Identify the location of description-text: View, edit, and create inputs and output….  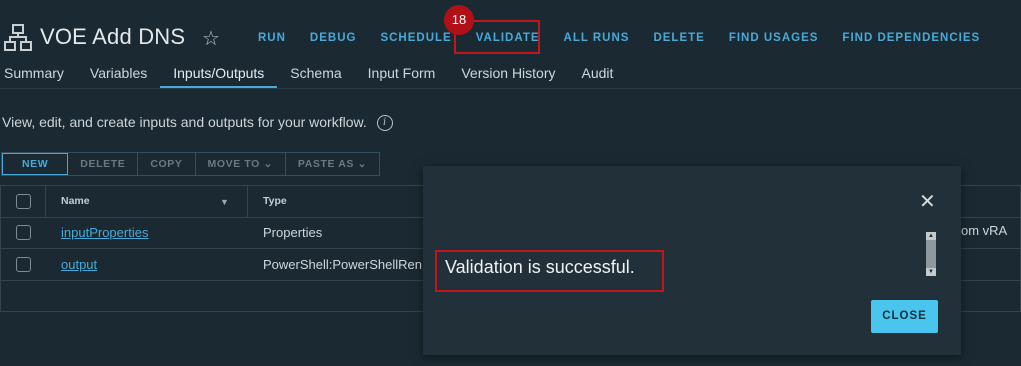
(184, 122).